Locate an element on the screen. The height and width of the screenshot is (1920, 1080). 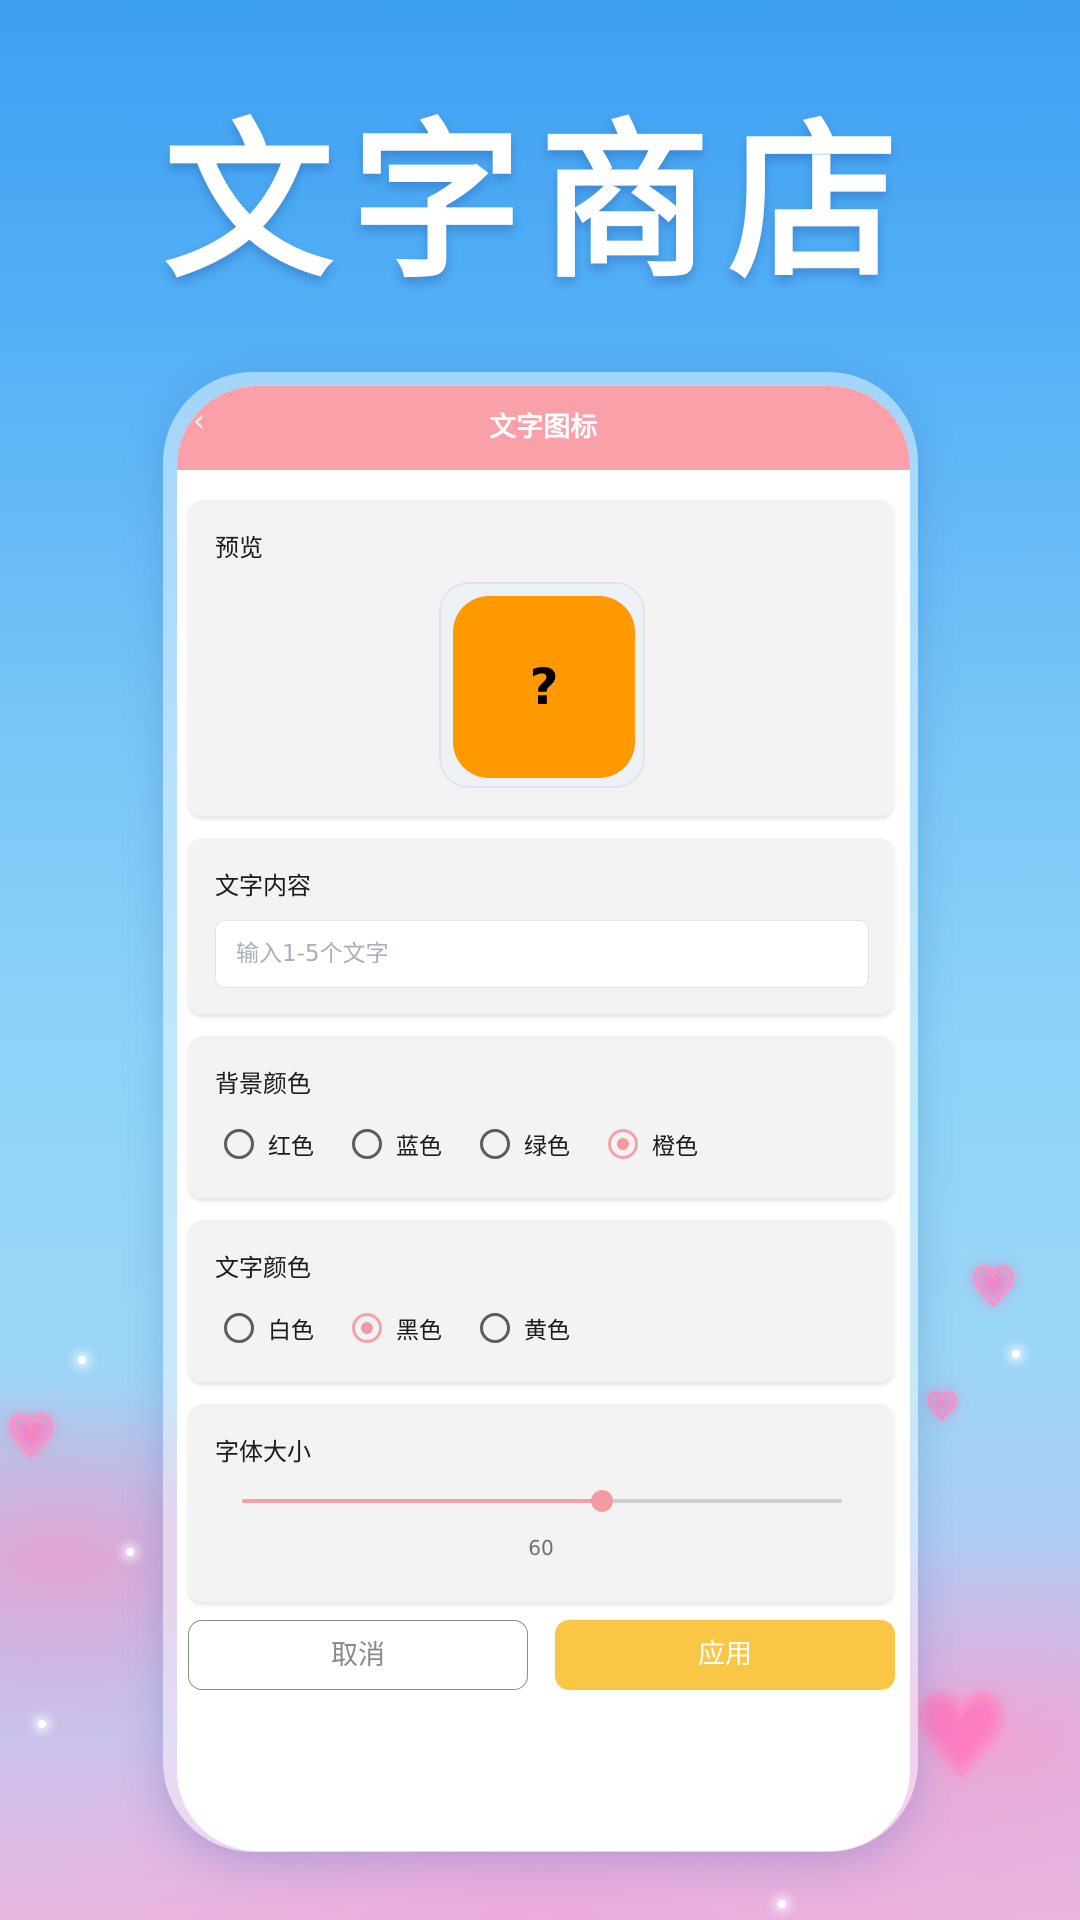
text-color-option-white: 白色 is located at coordinates (288, 1328).